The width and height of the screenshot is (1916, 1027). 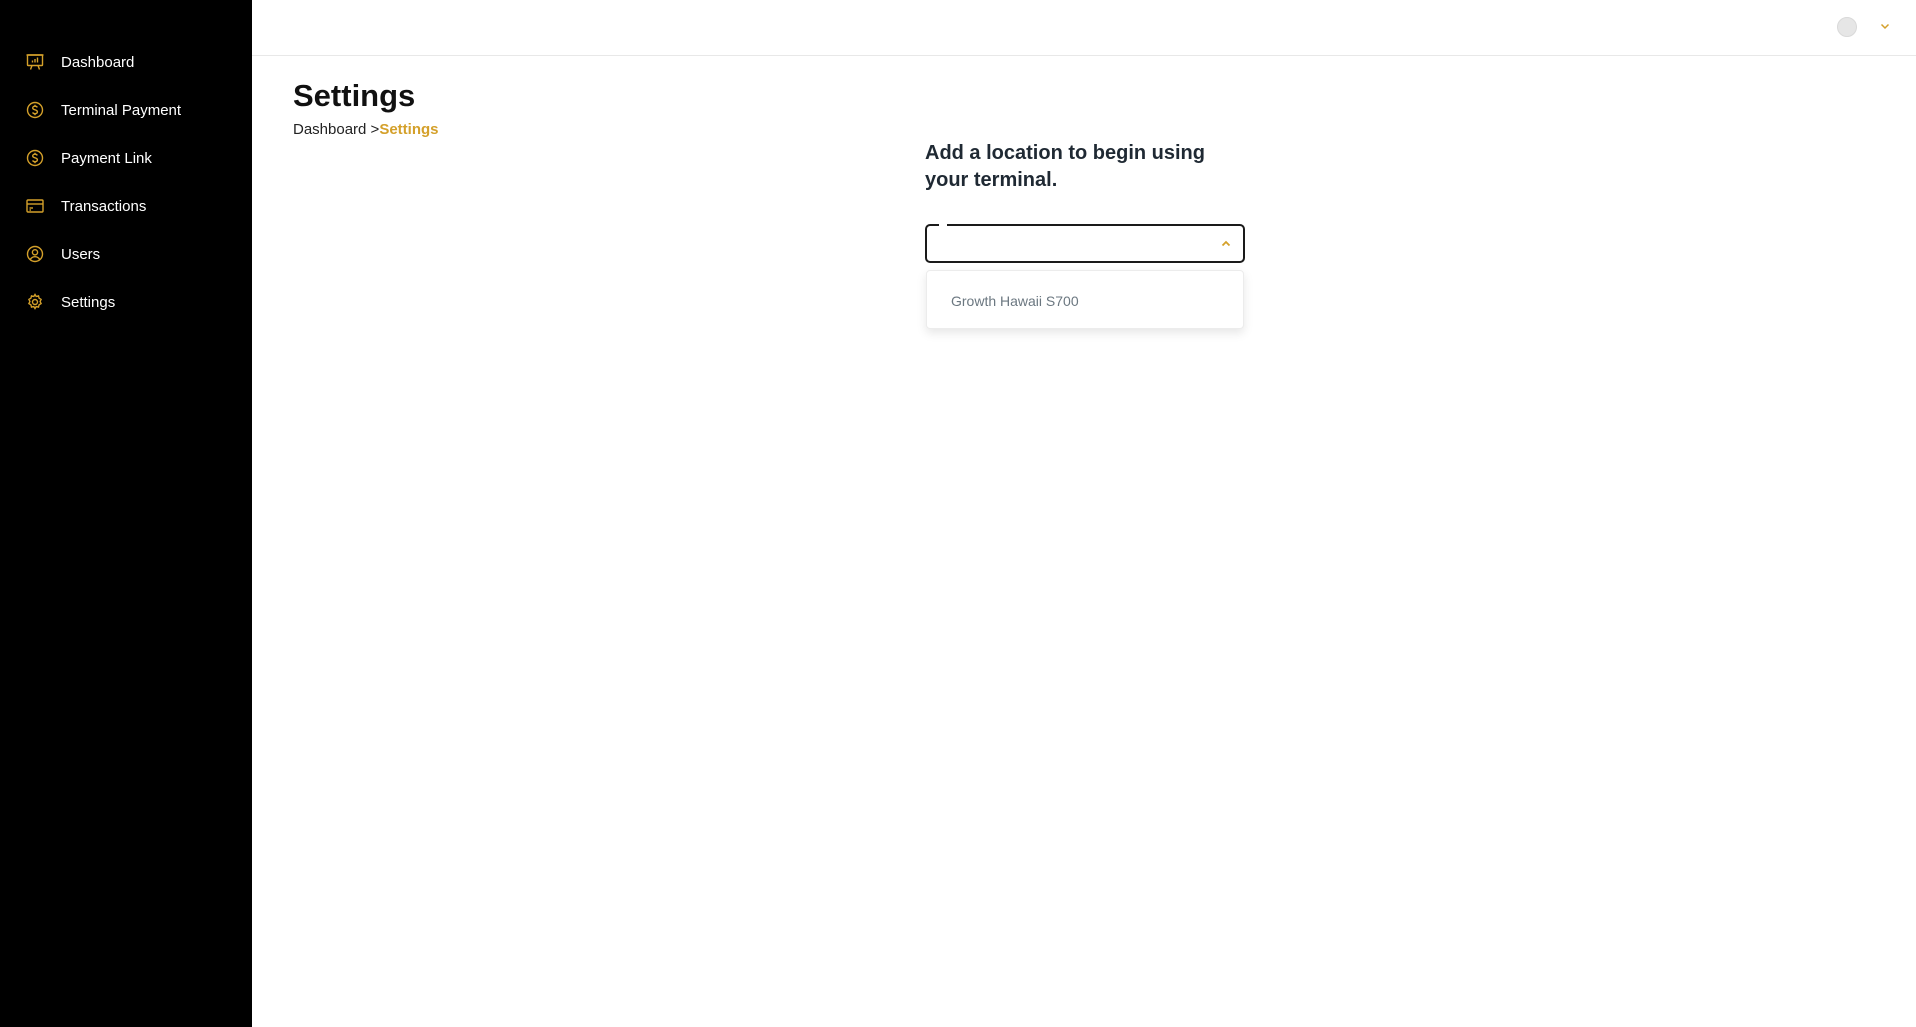 I want to click on breadcrumb-current: Settings, so click(x=409, y=129).